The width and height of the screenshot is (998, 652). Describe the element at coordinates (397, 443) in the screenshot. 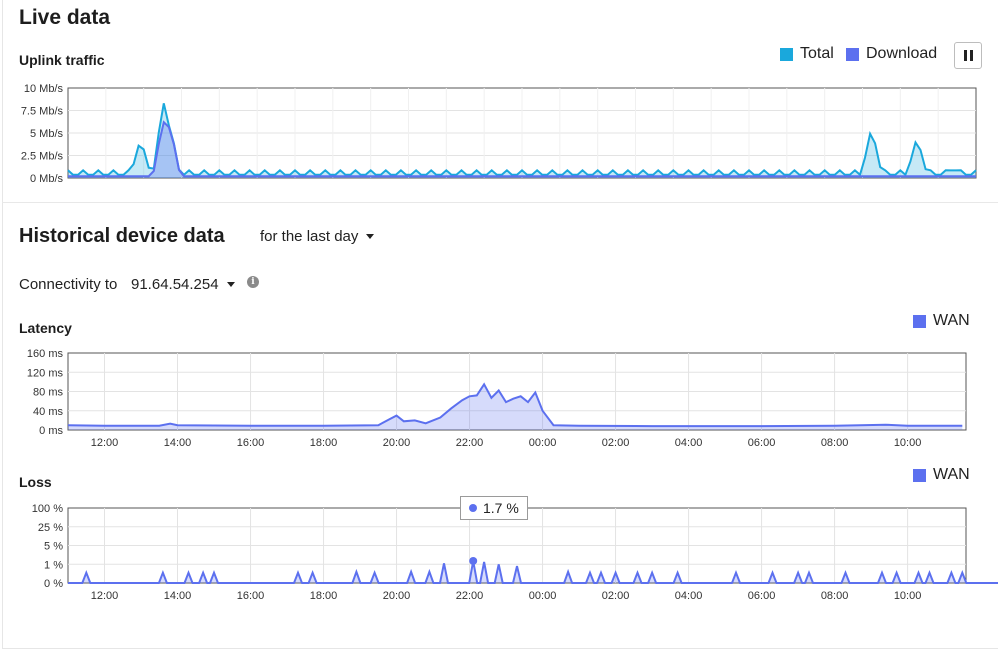

I see `latency-x-tick-label: 20:00` at that location.